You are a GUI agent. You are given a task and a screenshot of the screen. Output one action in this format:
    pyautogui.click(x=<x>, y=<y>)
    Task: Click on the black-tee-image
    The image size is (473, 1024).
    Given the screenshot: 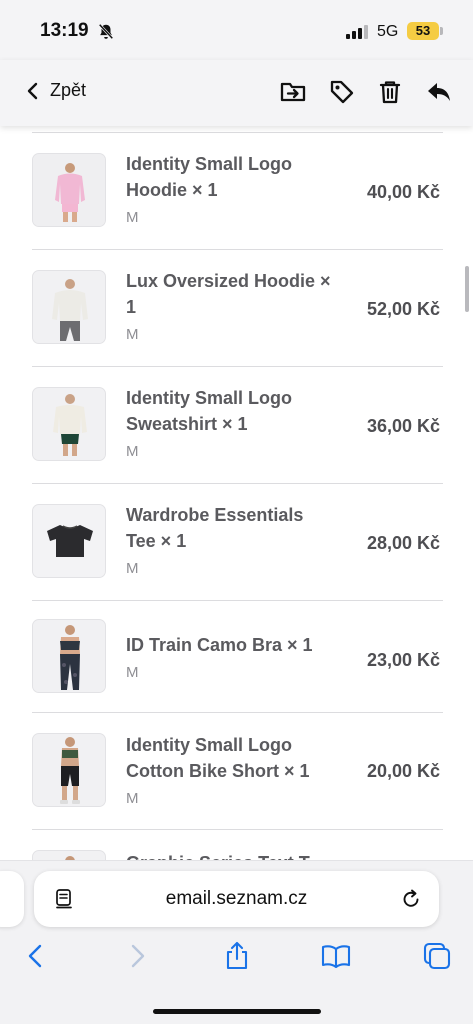 What is the action you would take?
    pyautogui.click(x=69, y=541)
    